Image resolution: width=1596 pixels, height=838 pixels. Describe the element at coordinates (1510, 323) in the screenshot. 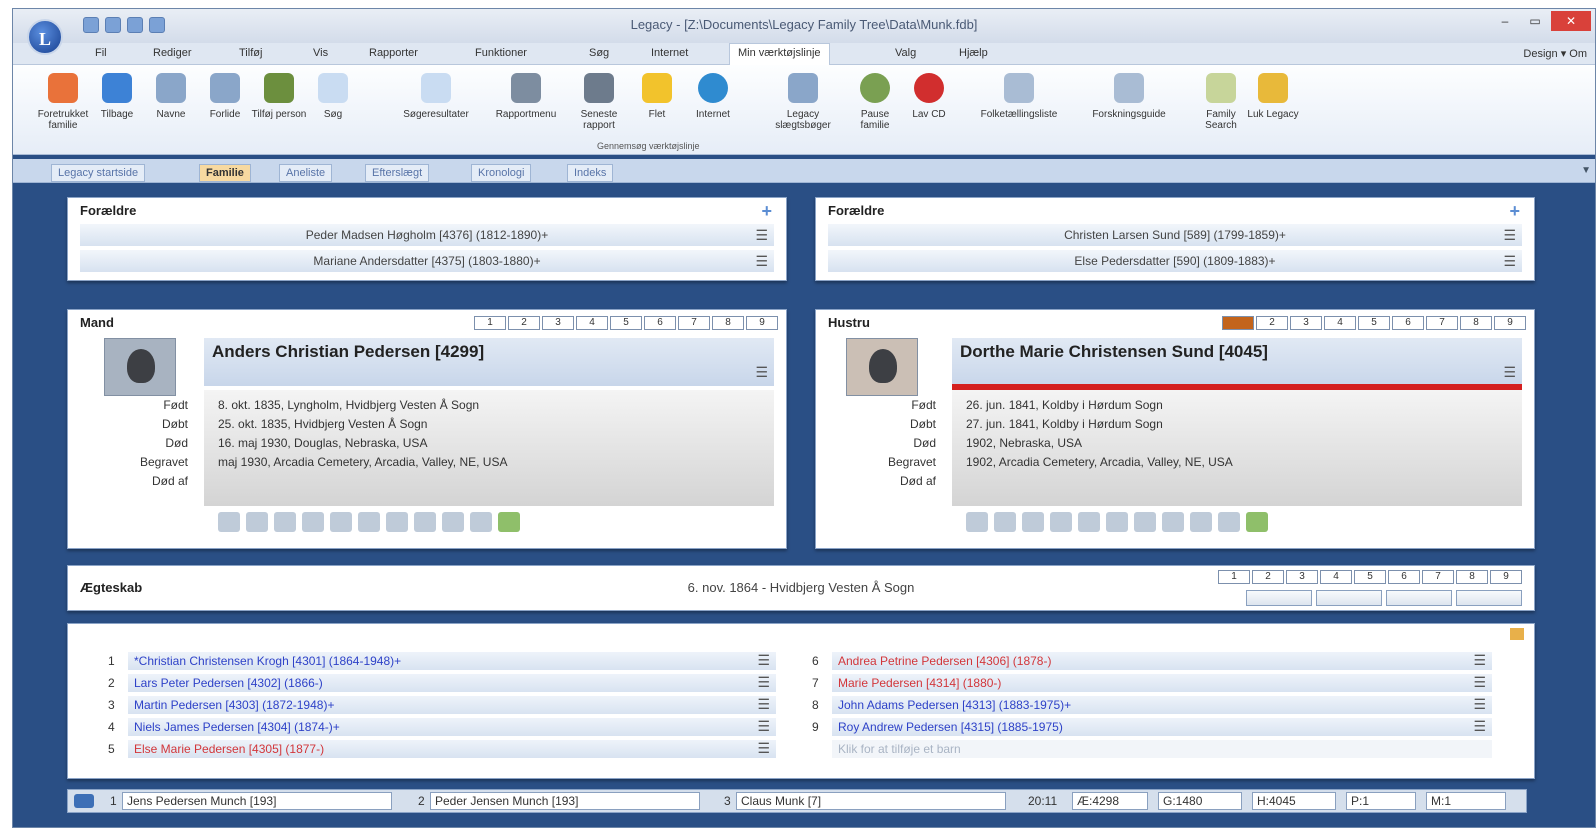

I see `spouse-number: 9` at that location.